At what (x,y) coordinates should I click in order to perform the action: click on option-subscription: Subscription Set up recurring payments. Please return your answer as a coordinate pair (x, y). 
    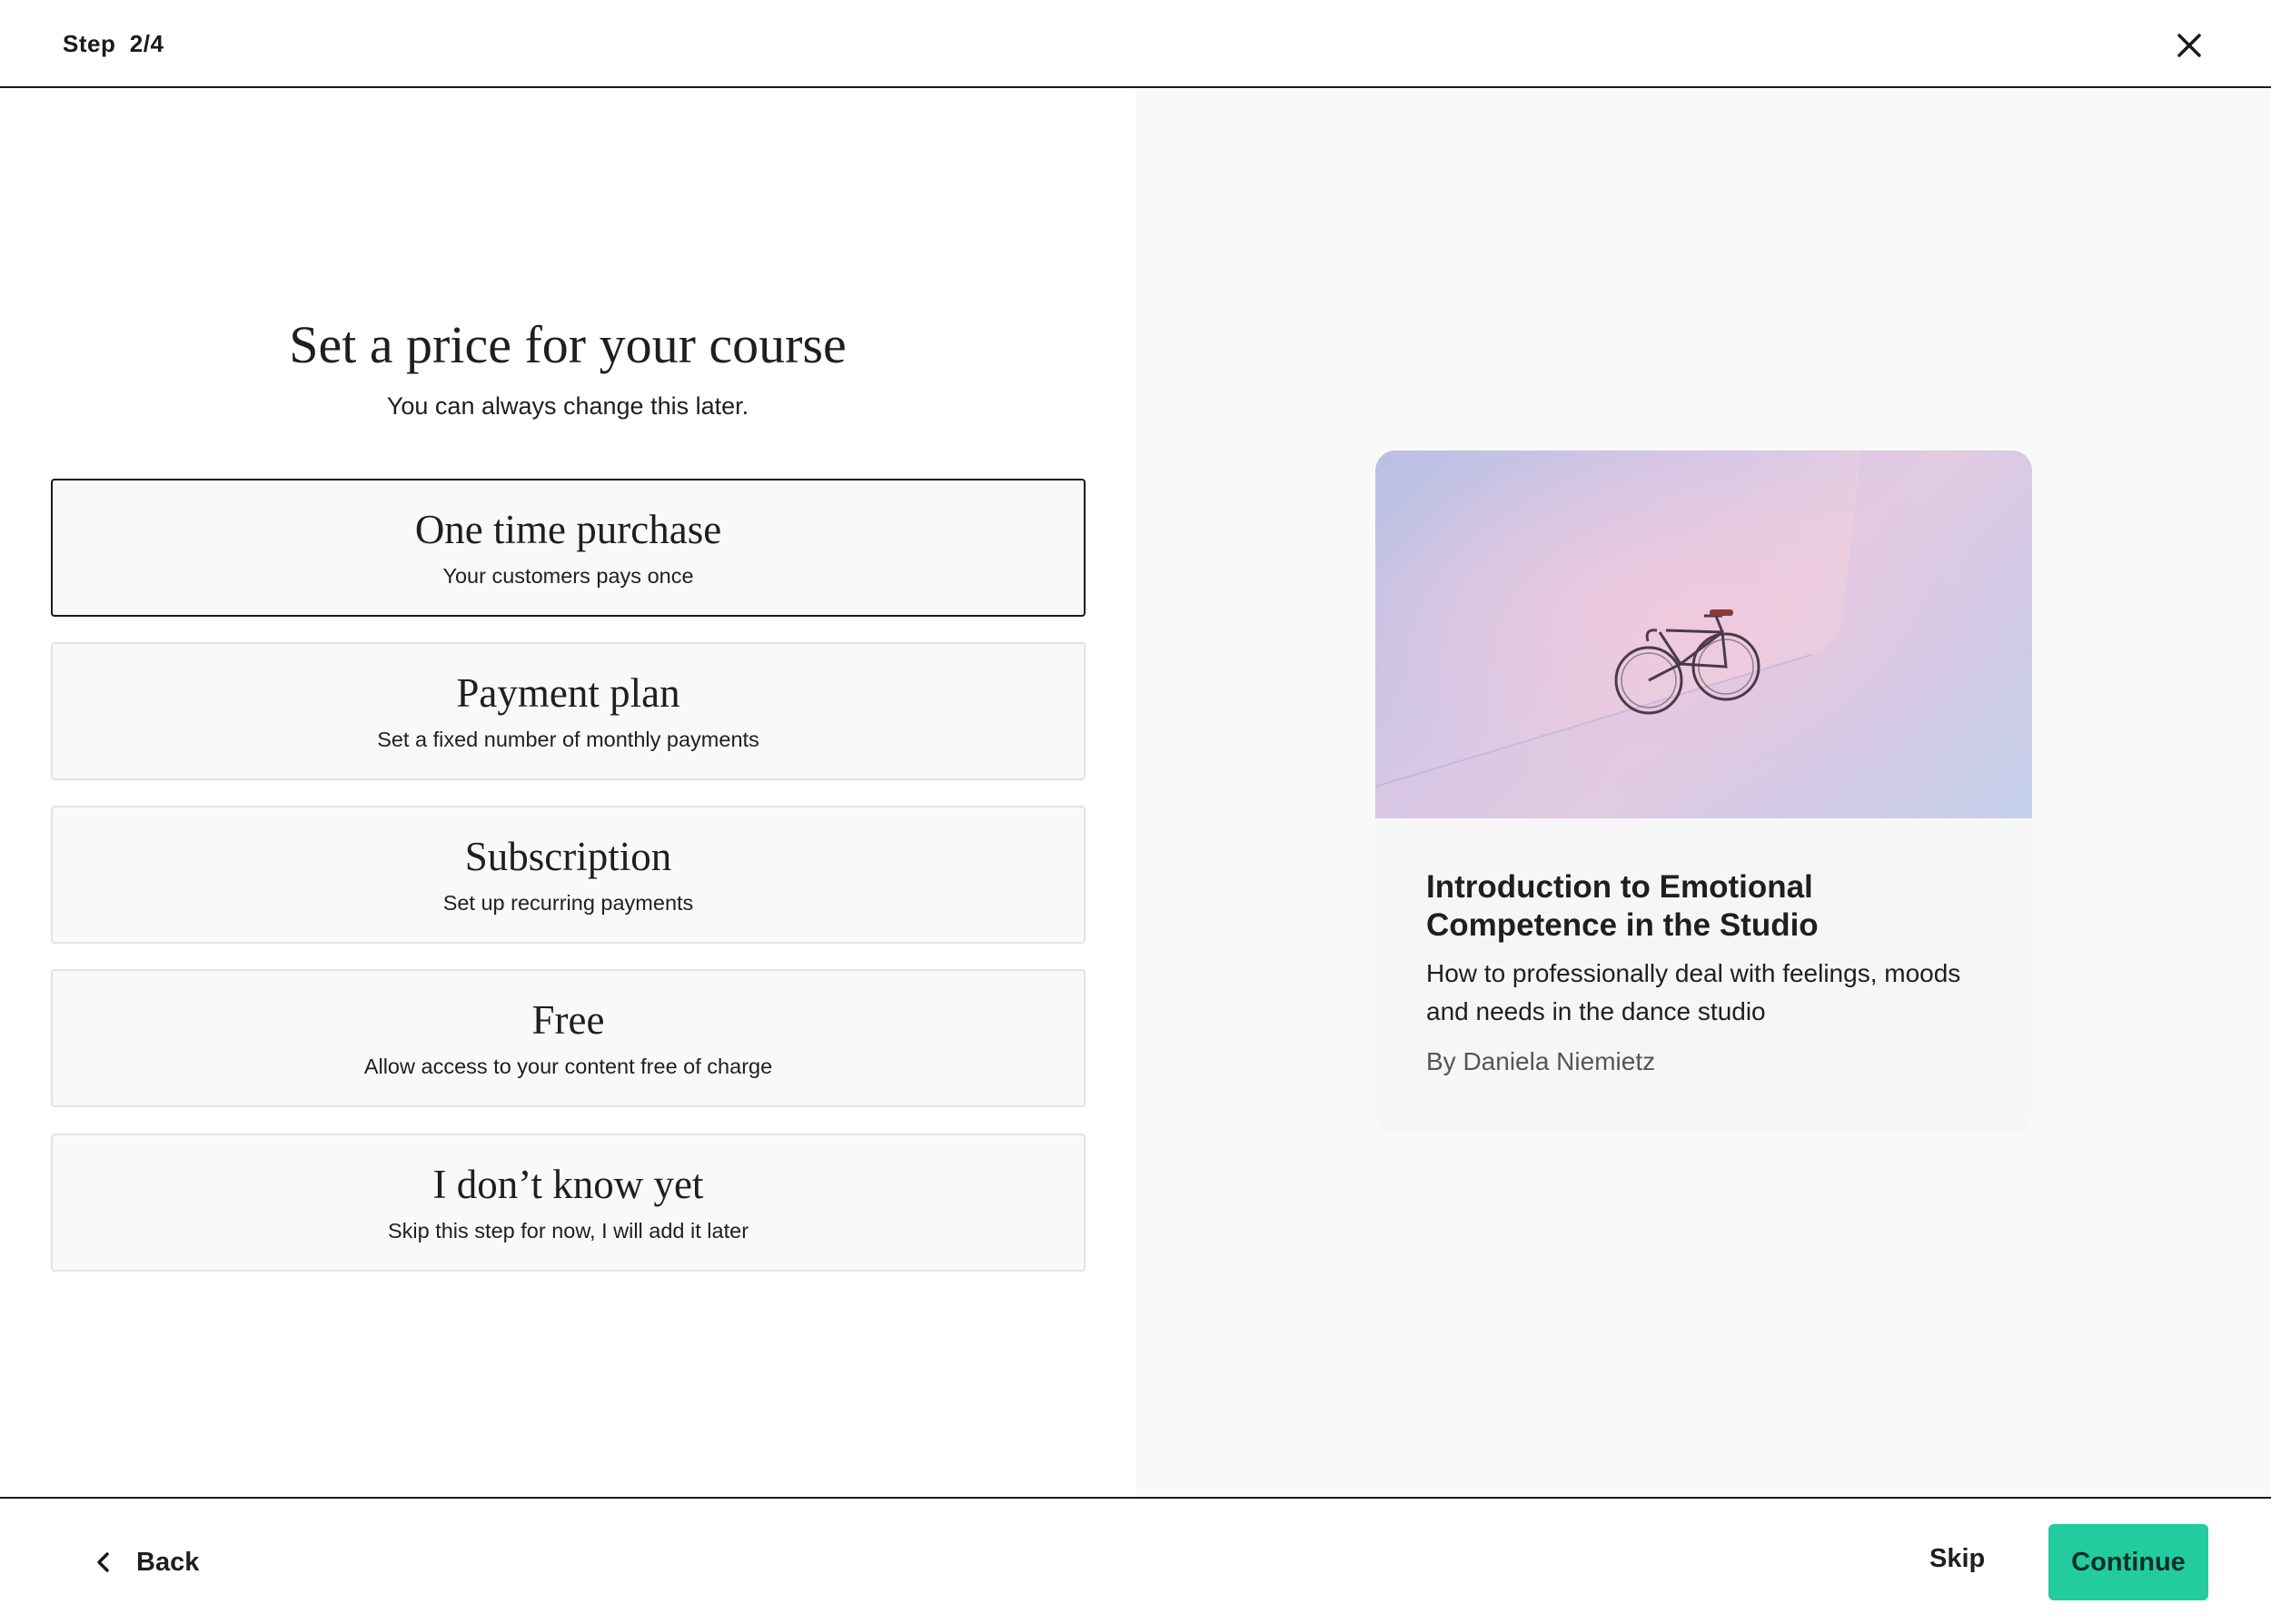
    Looking at the image, I should click on (568, 875).